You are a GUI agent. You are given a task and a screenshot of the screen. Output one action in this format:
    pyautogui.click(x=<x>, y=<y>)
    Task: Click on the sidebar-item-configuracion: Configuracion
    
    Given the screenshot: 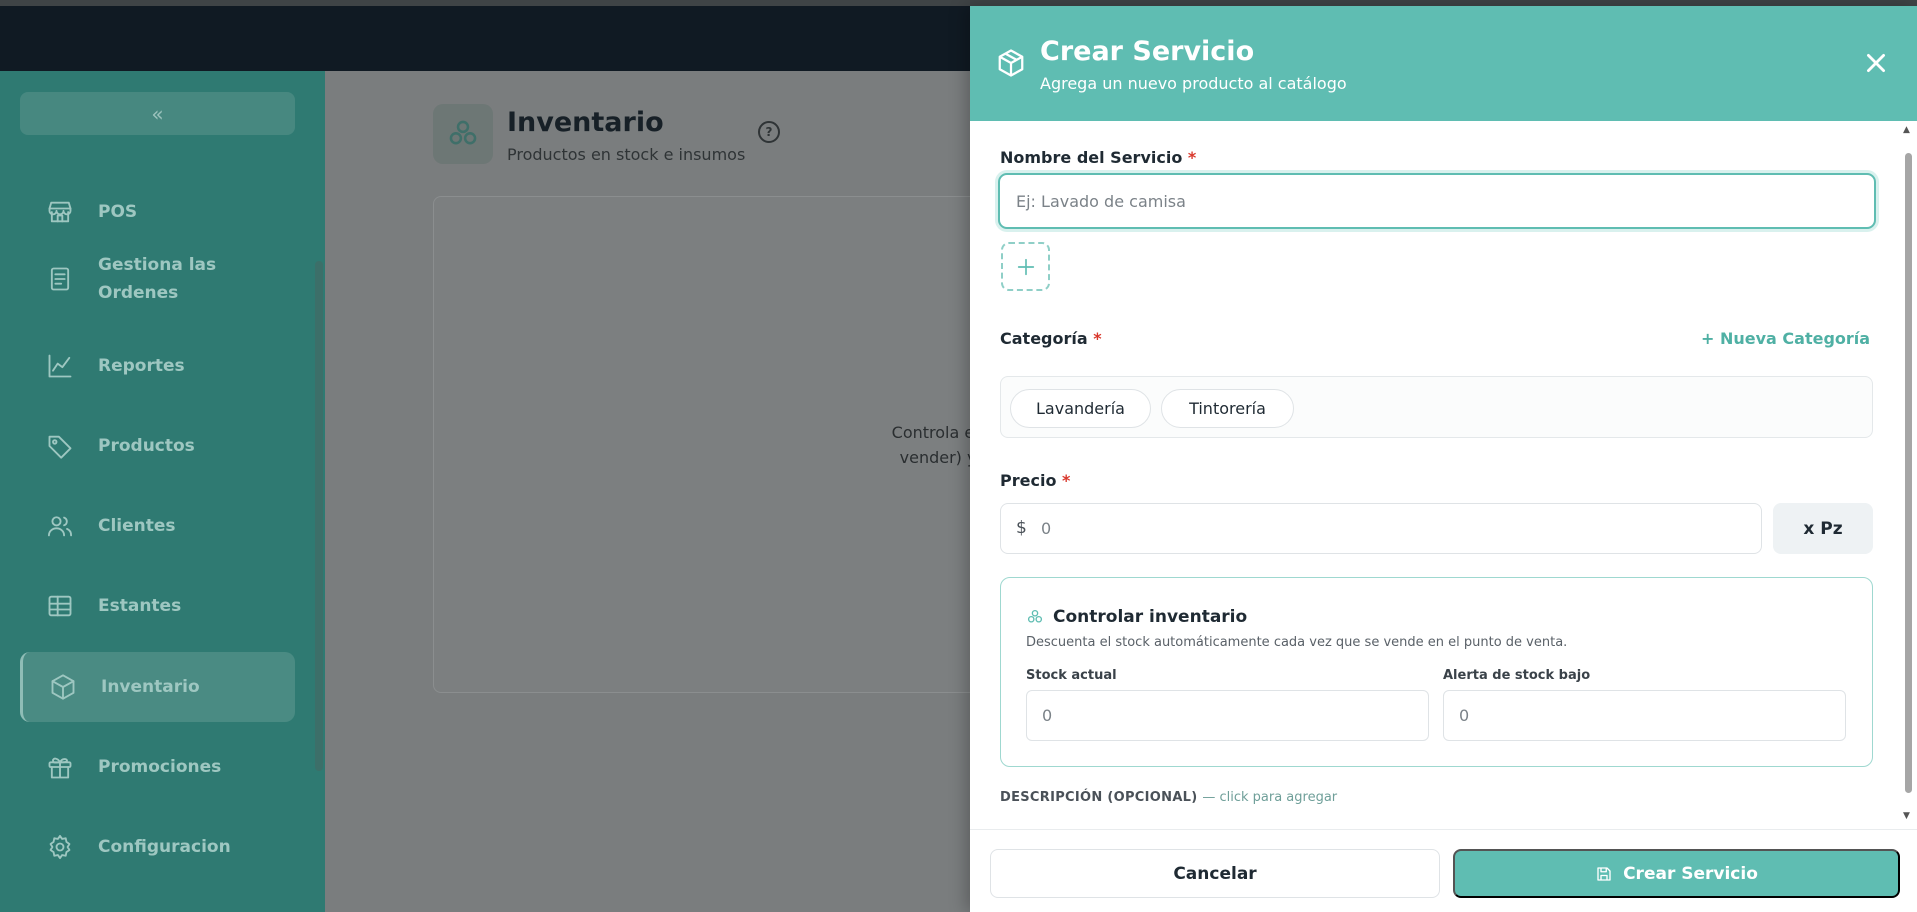 What is the action you would take?
    pyautogui.click(x=157, y=847)
    